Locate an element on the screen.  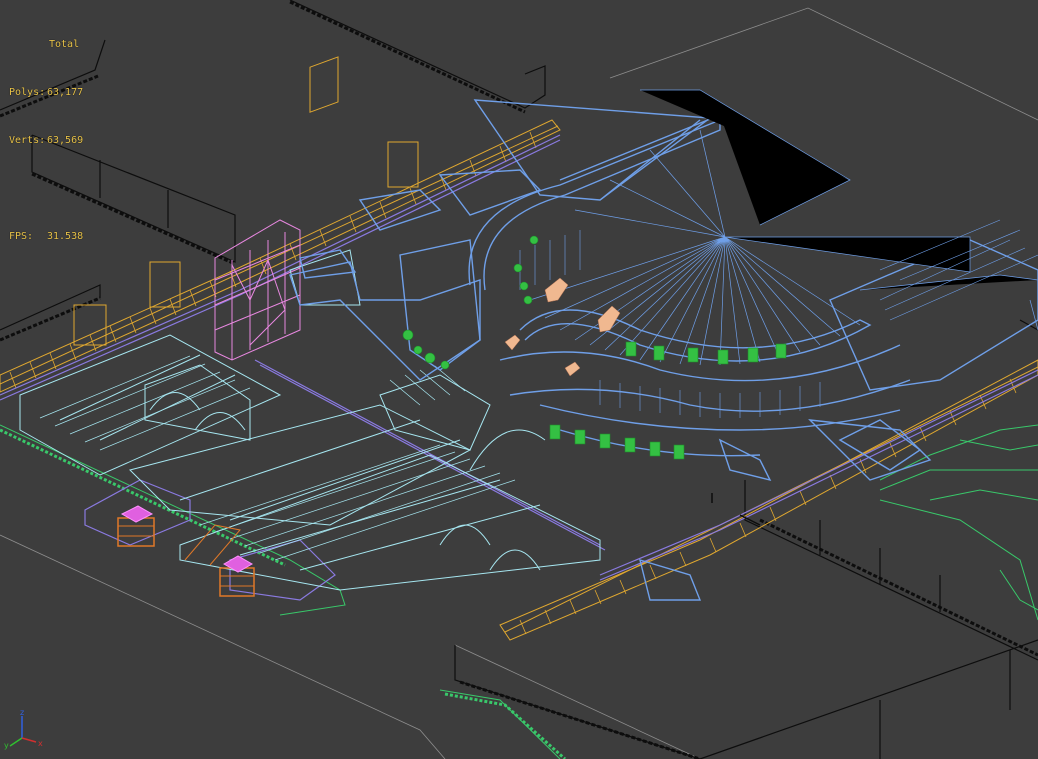
frame-tower is located at coordinates (257, 290).